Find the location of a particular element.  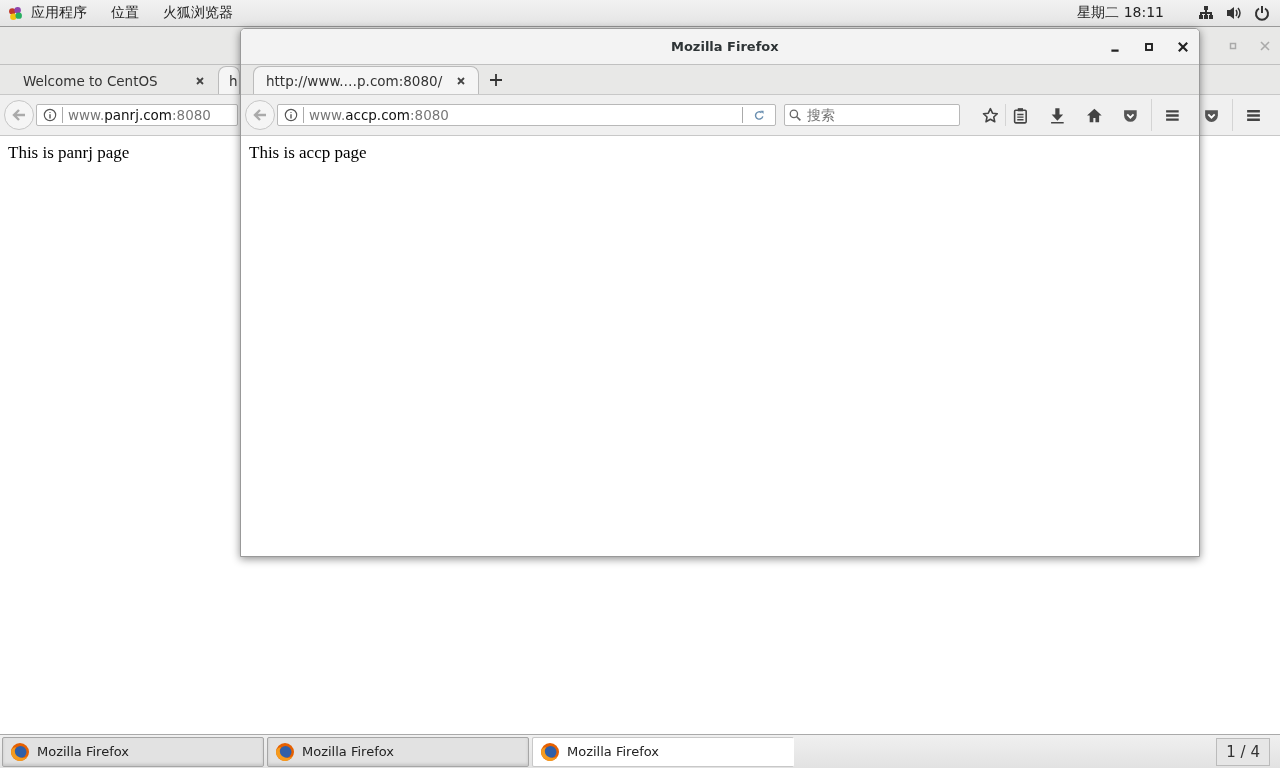

top-menu-item: 应用程序 is located at coordinates (59, 13).